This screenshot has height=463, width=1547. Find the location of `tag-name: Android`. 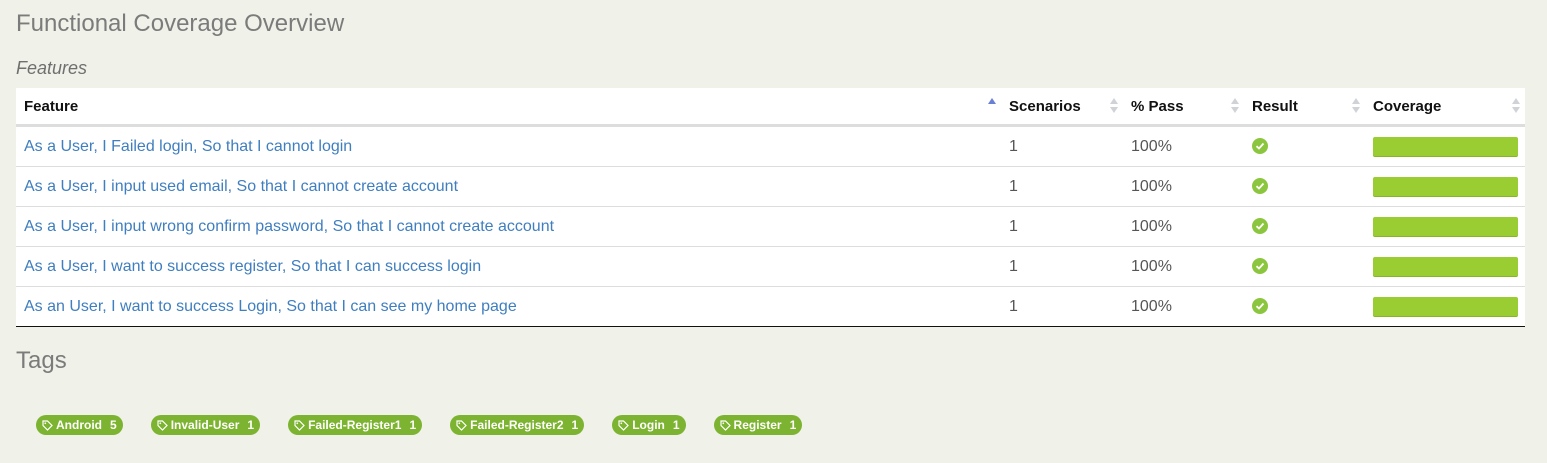

tag-name: Android is located at coordinates (79, 425).